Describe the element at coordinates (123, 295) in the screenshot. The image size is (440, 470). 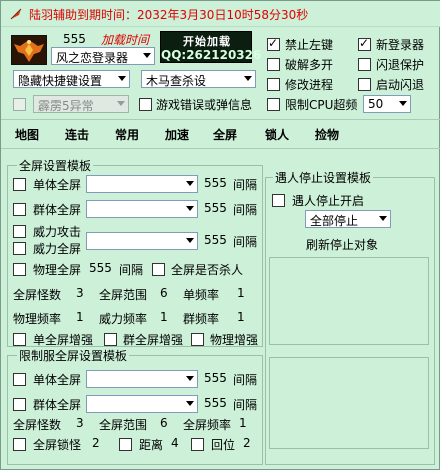
I see `range-label: 全屏范围` at that location.